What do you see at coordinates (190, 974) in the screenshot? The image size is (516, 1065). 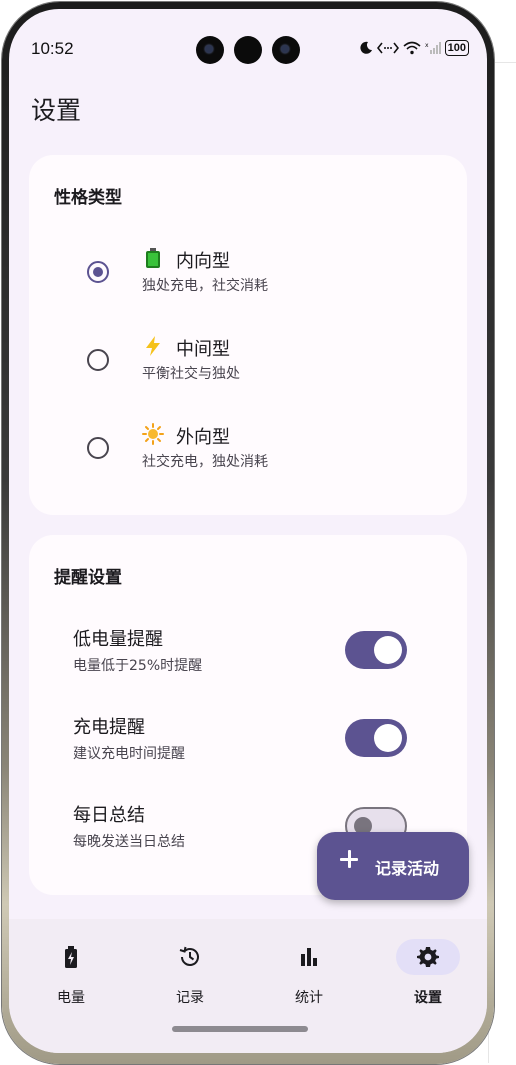 I see `nav-item-records: 记录` at bounding box center [190, 974].